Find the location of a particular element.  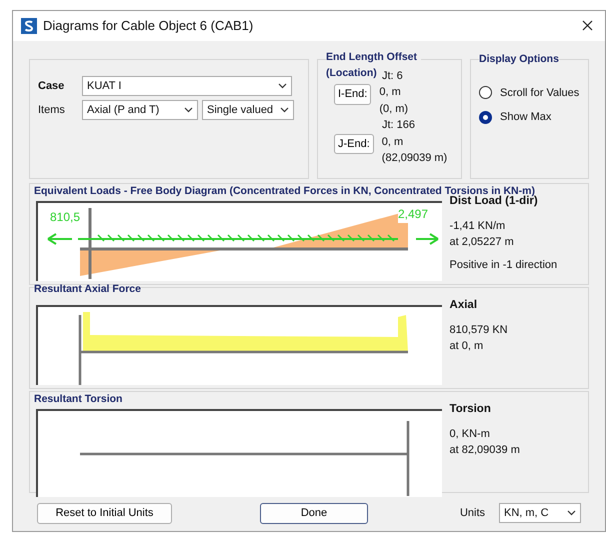

offset-value: (82,09039 m) is located at coordinates (415, 158).